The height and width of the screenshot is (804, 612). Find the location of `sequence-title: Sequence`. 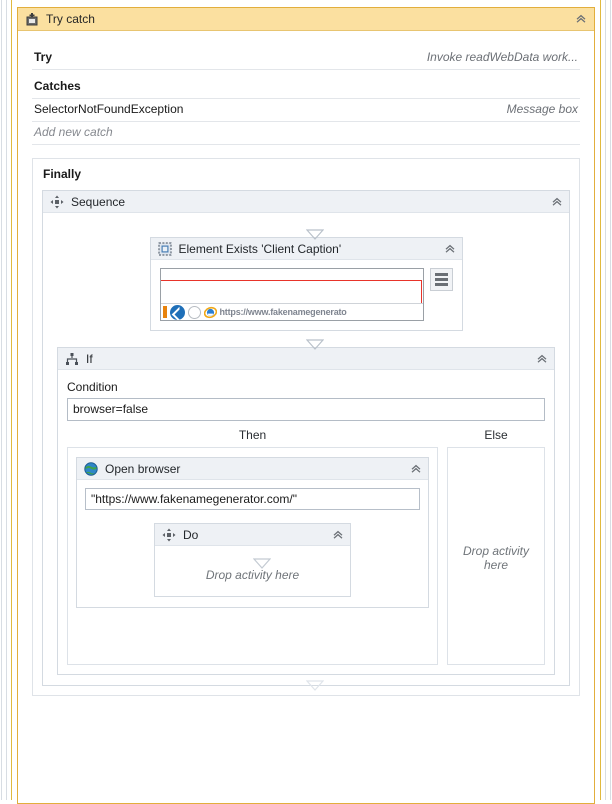

sequence-title: Sequence is located at coordinates (98, 201).